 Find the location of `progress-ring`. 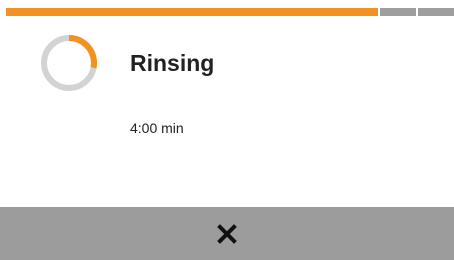

progress-ring is located at coordinates (69, 63).